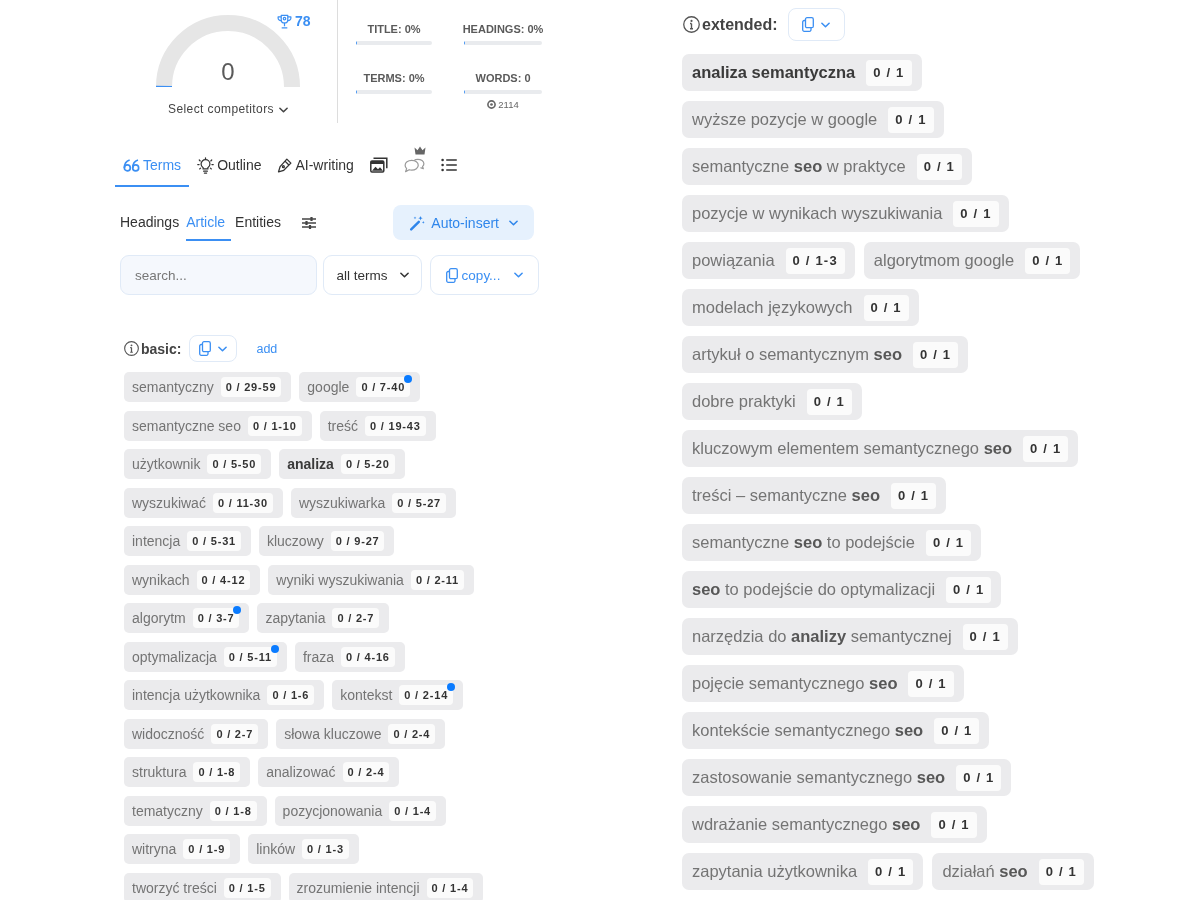 This screenshot has height=900, width=1200. Describe the element at coordinates (813, 119) in the screenshot. I see `term-chip: wyższe pozycje w google 0 / 1` at that location.